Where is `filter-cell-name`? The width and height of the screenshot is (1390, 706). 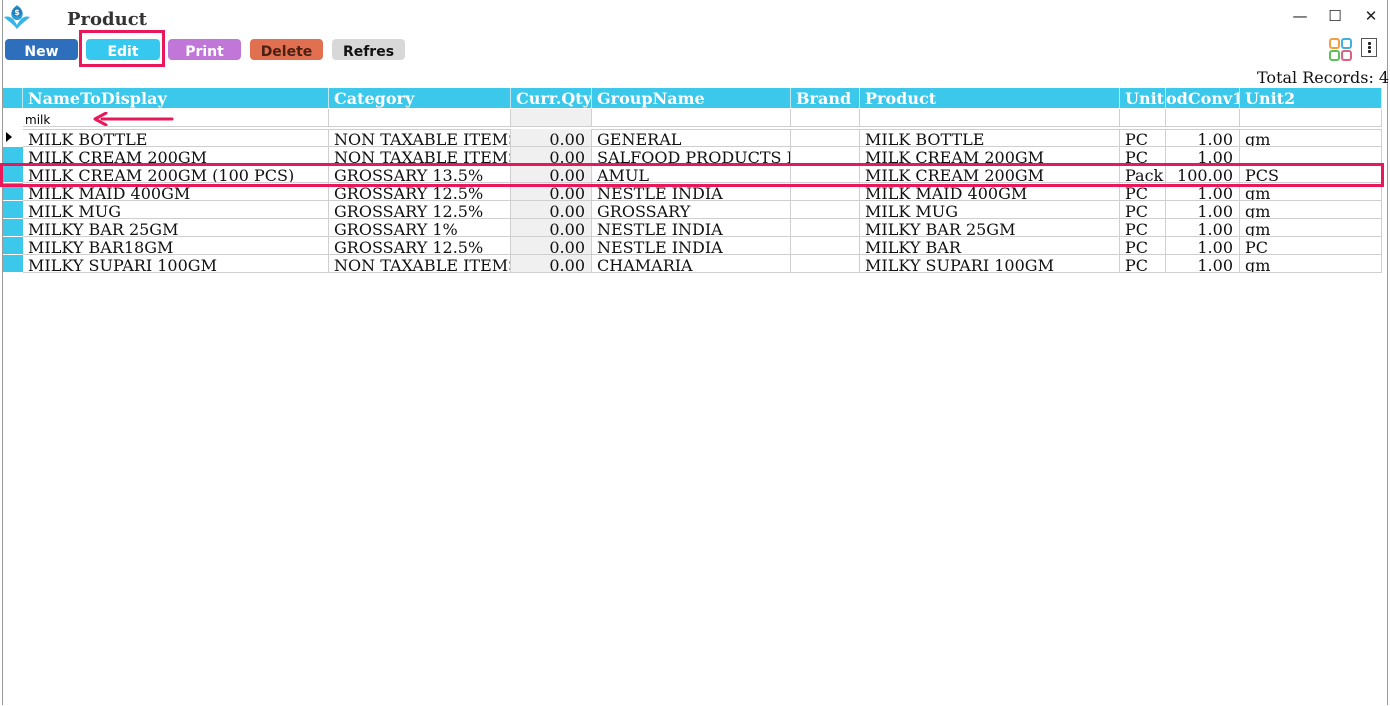
filter-cell-name is located at coordinates (176, 118).